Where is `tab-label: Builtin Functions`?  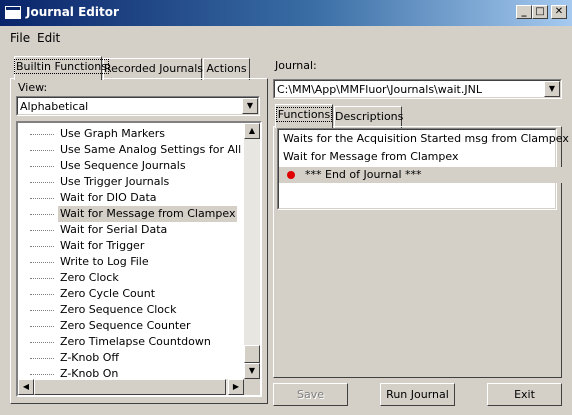 tab-label: Builtin Functions is located at coordinates (61, 66).